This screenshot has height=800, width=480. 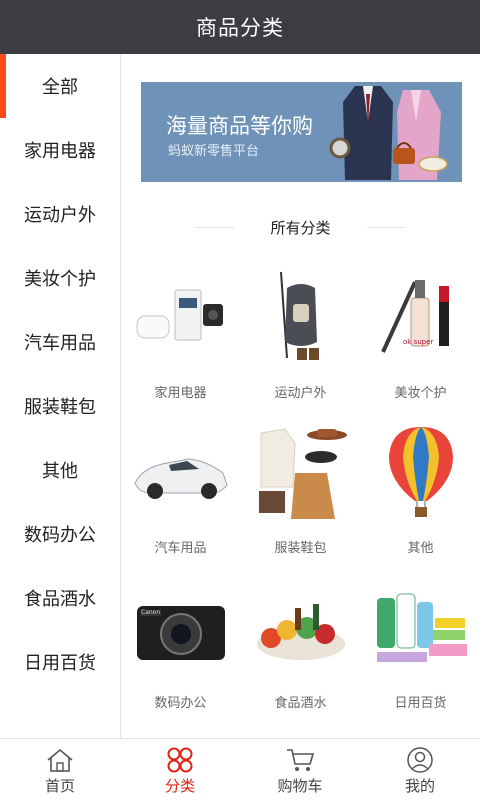 I want to click on category-tile-apparel: 服装鞋包, so click(x=300, y=492).